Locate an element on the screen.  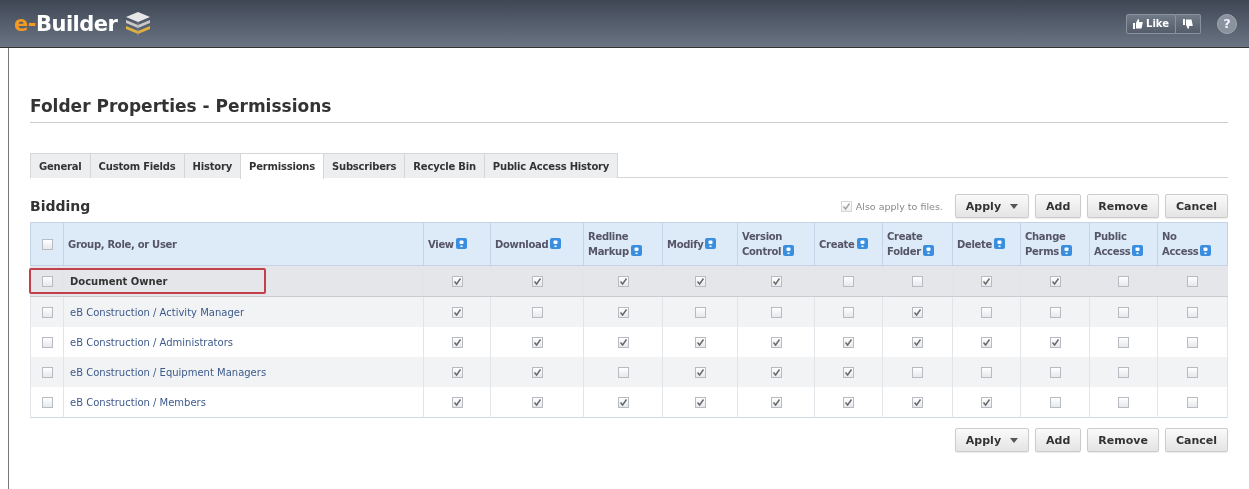
tab: History is located at coordinates (212, 165).